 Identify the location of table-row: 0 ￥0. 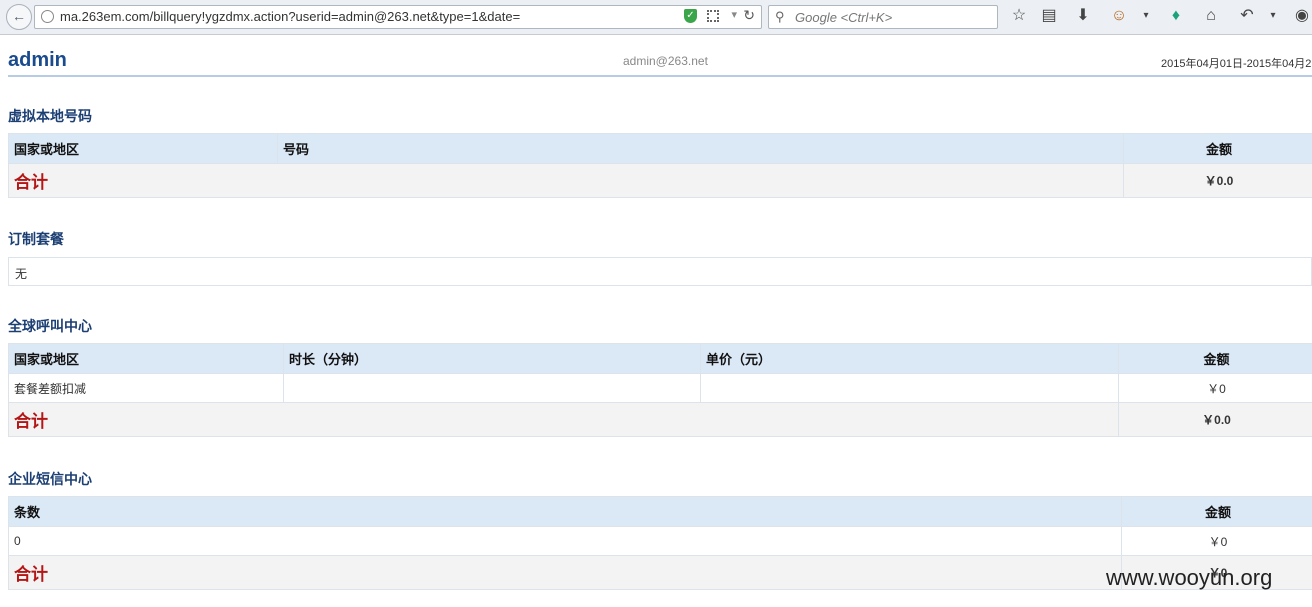
(660, 541).